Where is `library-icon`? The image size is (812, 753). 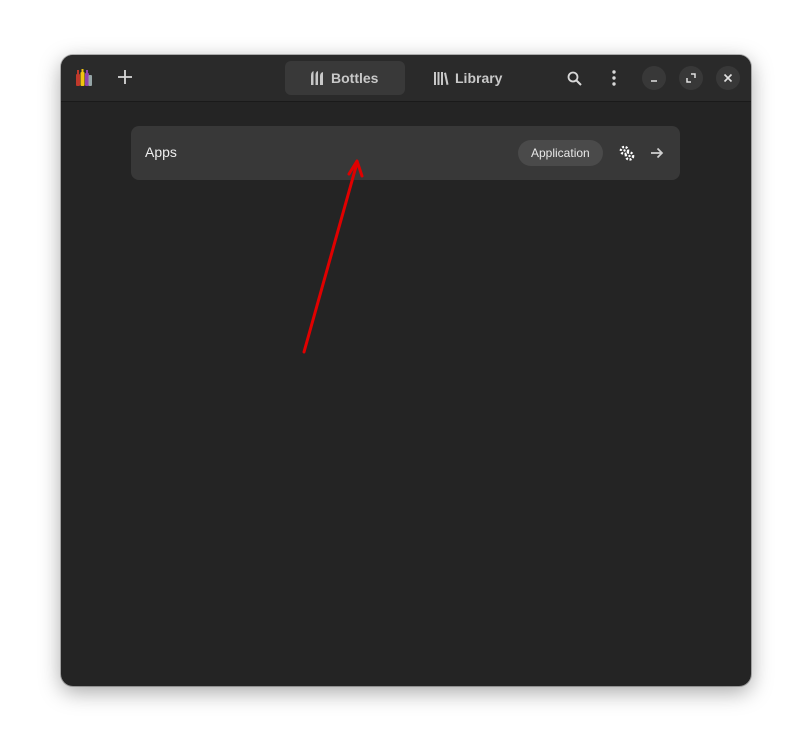
library-icon is located at coordinates (441, 78).